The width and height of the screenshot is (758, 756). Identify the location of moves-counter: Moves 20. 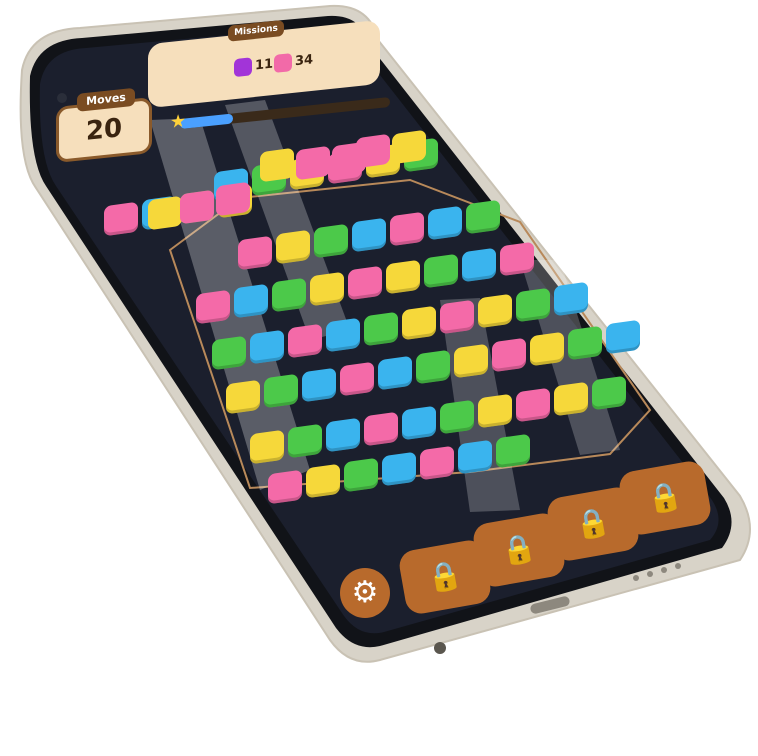
(104, 125).